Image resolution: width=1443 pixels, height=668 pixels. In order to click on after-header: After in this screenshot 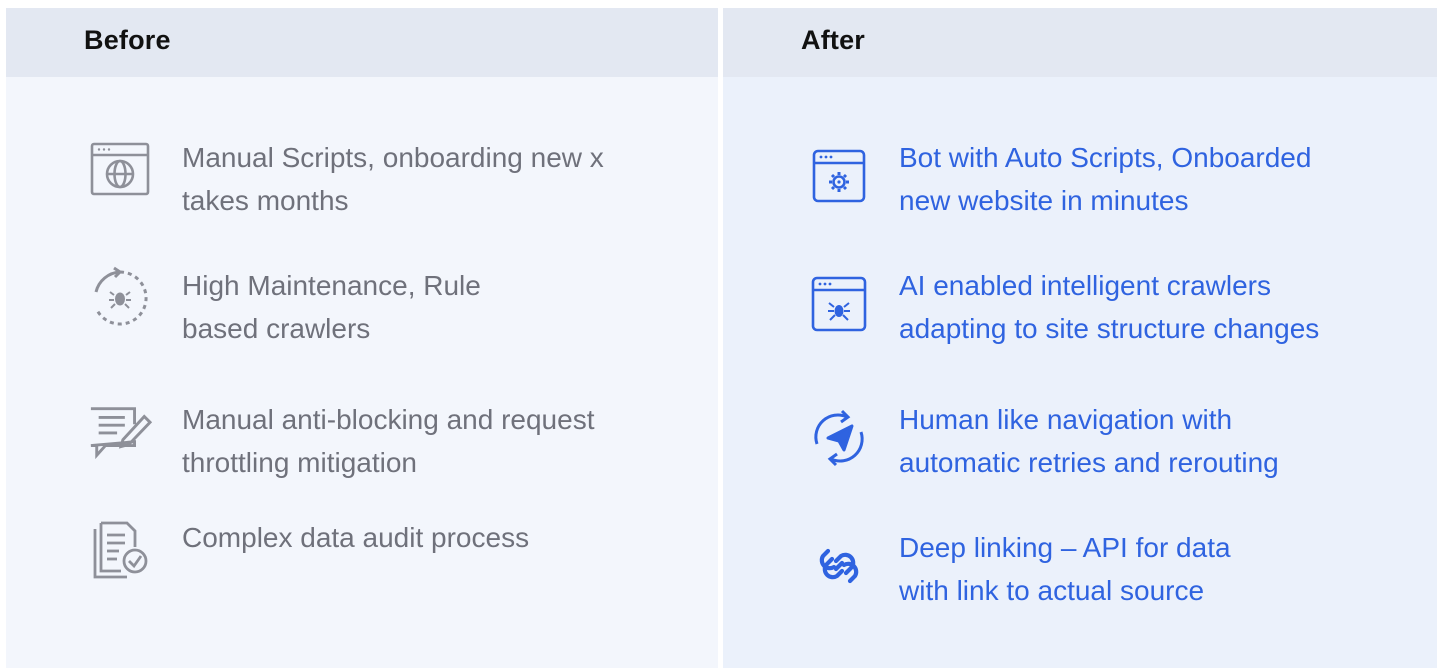, I will do `click(1080, 42)`.